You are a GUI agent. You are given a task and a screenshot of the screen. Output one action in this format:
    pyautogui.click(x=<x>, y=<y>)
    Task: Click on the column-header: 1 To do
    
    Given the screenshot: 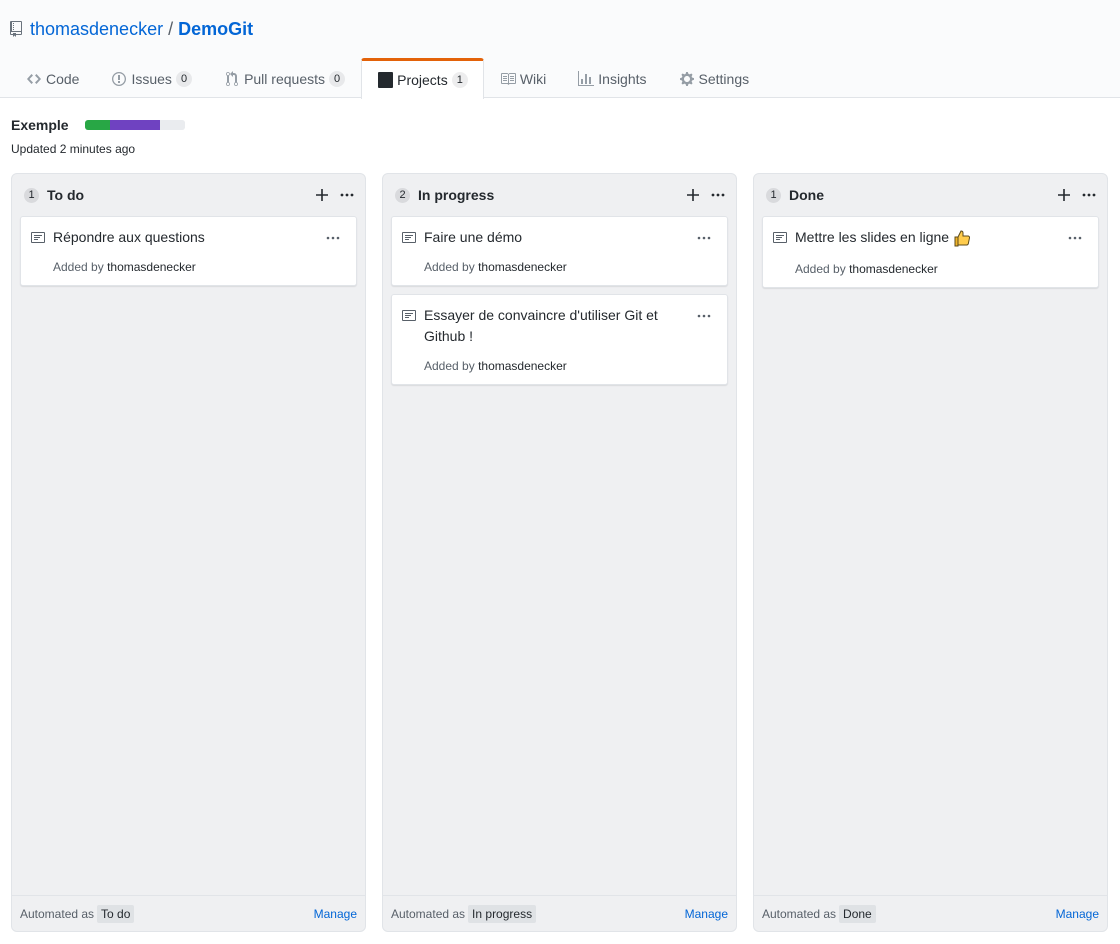 What is the action you would take?
    pyautogui.click(x=188, y=195)
    